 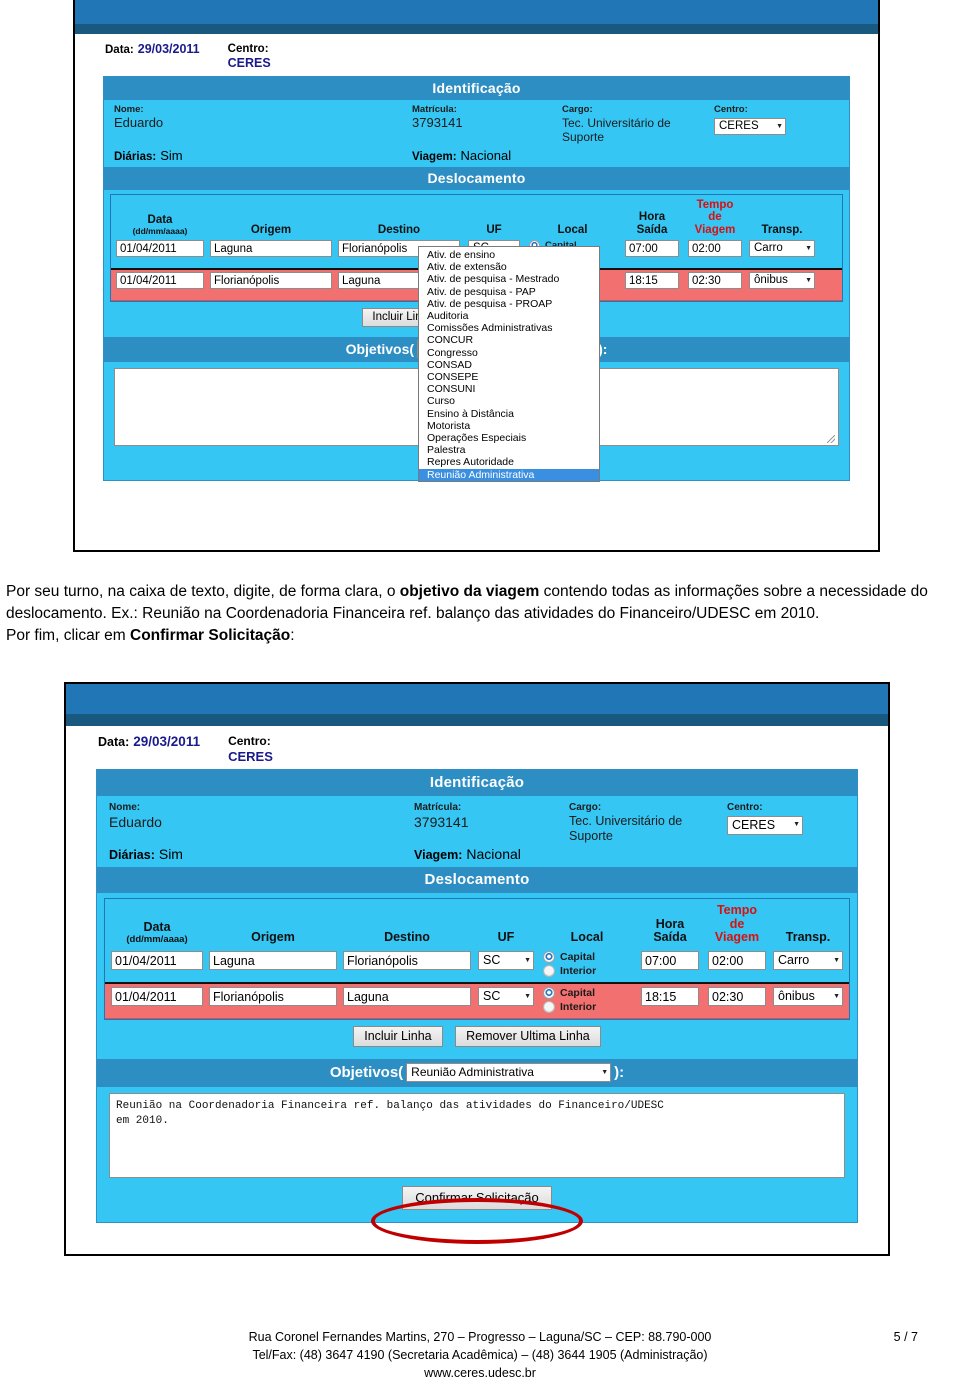 What do you see at coordinates (589, 992) in the screenshot?
I see `row2-capital-radio-line: Capital` at bounding box center [589, 992].